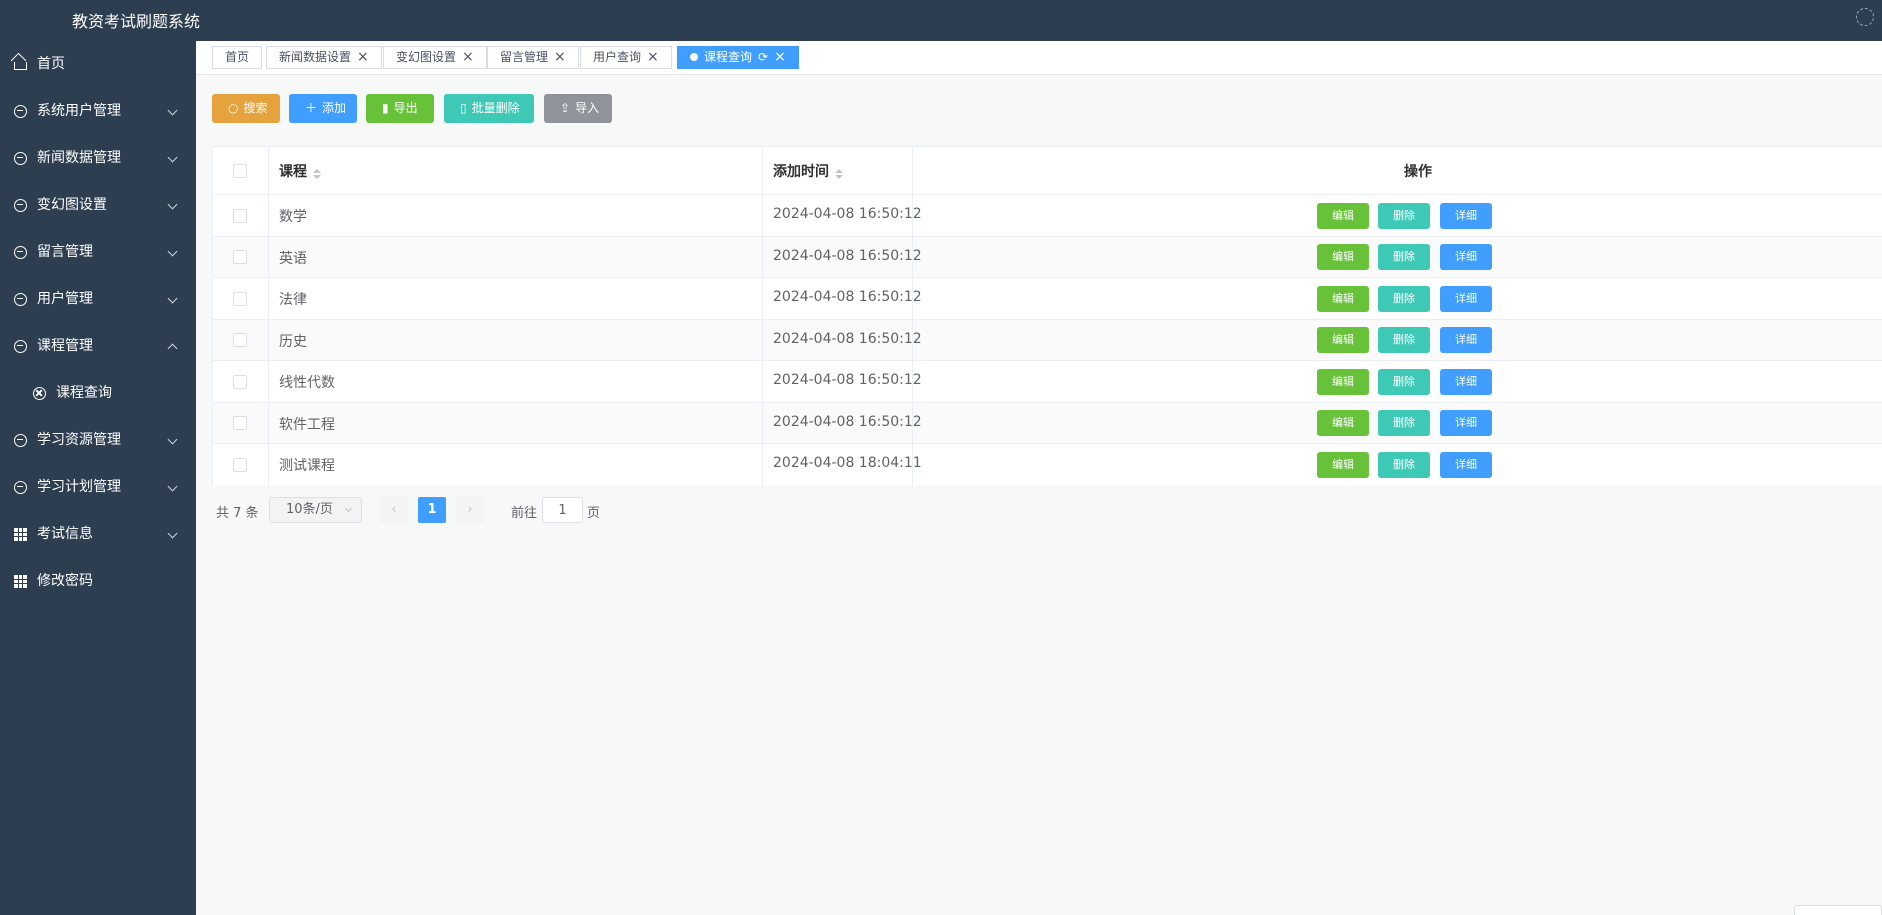 This screenshot has height=915, width=1882. Describe the element at coordinates (1047, 299) in the screenshot. I see `table-row: 法律 2024-04-08 16:50:12 编辑 删除 详细` at that location.